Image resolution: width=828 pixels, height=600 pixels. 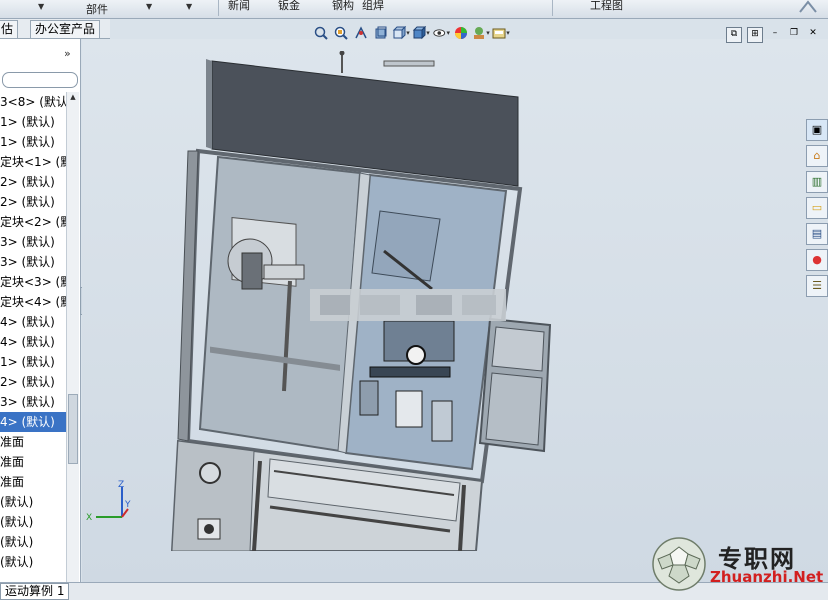 What do you see at coordinates (808, 6) in the screenshot?
I see `app-logo-icon` at bounding box center [808, 6].